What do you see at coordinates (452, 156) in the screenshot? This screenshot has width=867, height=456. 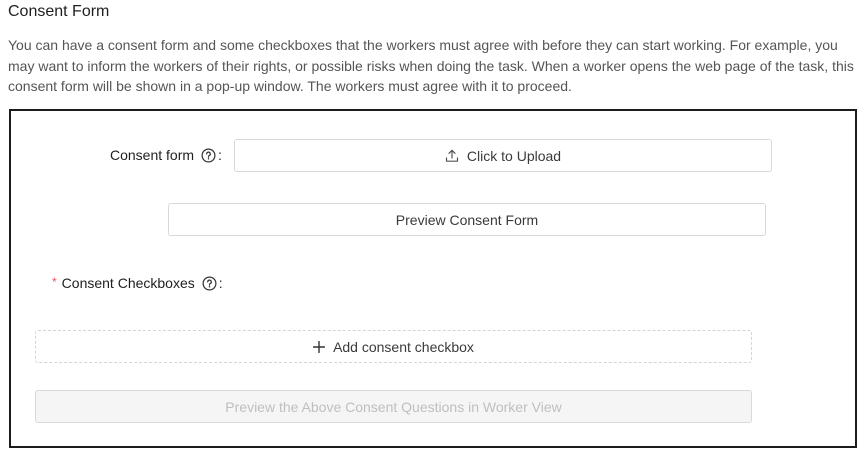 I see `upload-icon` at bounding box center [452, 156].